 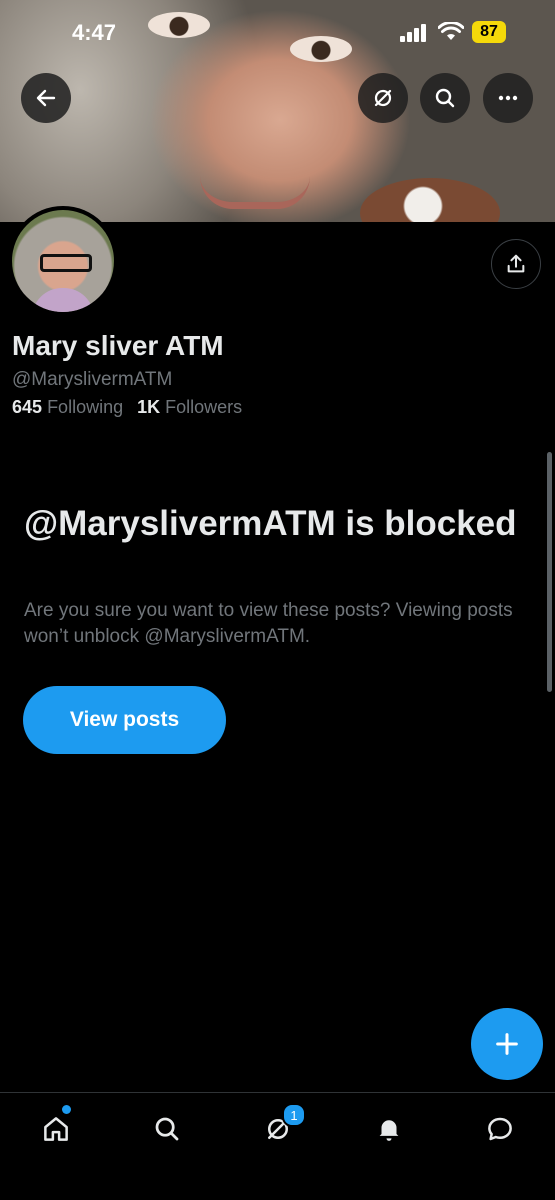 I want to click on grok-badge: 1, so click(x=294, y=1115).